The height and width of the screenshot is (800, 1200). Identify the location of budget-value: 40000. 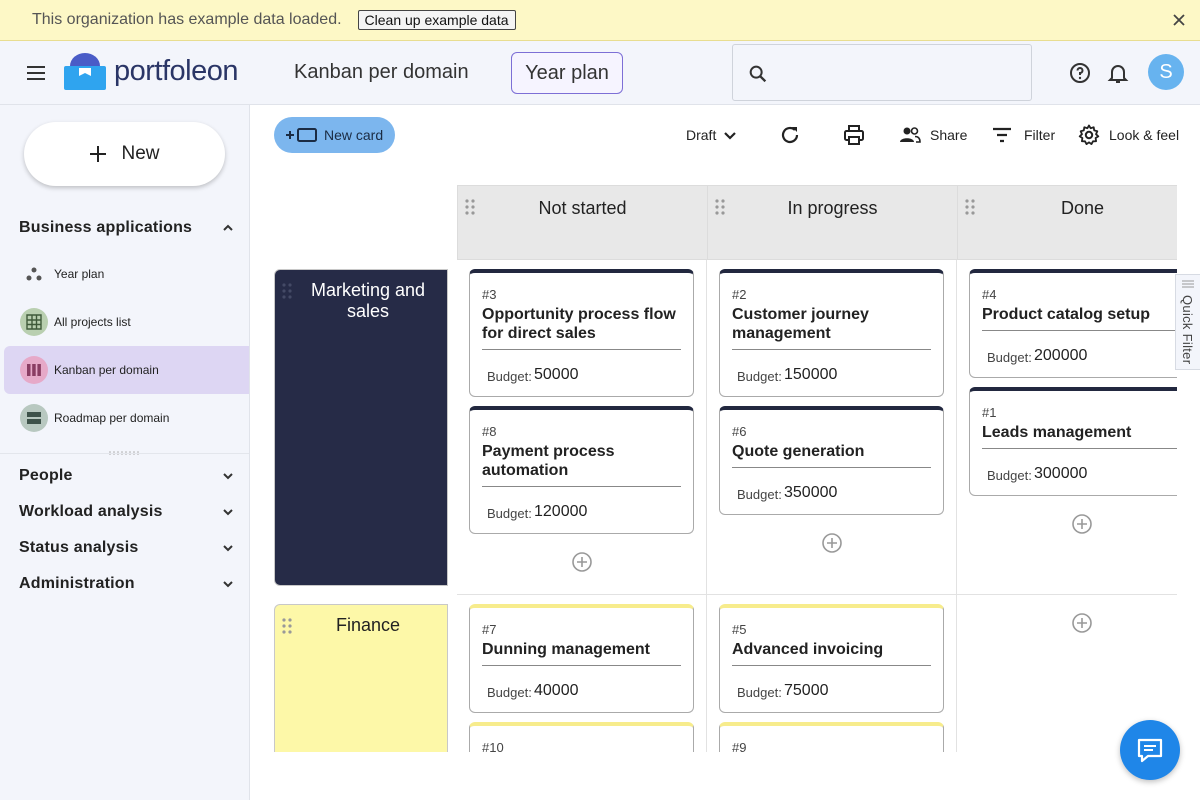
(556, 690).